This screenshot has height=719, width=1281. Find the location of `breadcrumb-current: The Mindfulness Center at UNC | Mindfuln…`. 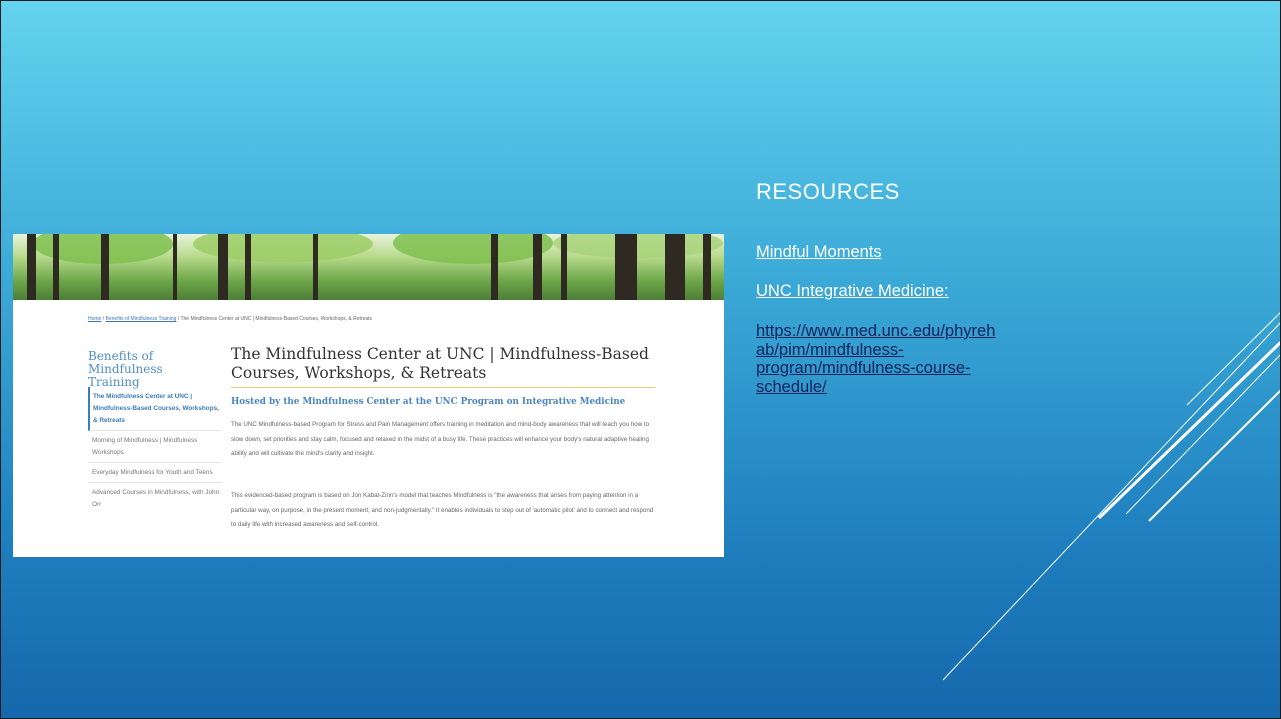

breadcrumb-current: The Mindfulness Center at UNC | Mindfuln… is located at coordinates (276, 319).